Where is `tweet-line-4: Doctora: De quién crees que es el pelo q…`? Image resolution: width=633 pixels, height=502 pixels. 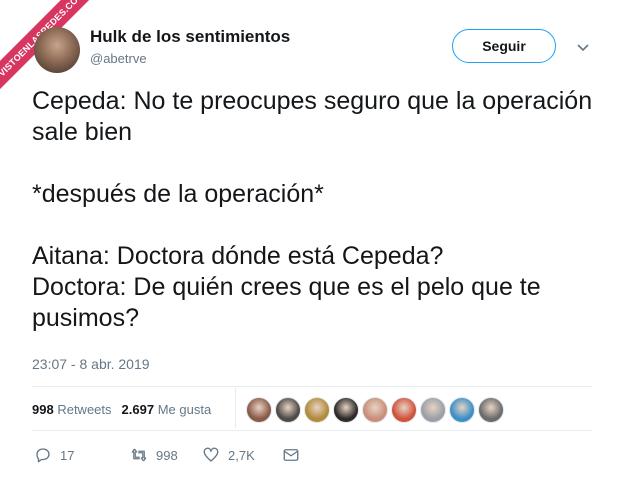 tweet-line-4: Doctora: De quién crees que es el pelo q… is located at coordinates (286, 302).